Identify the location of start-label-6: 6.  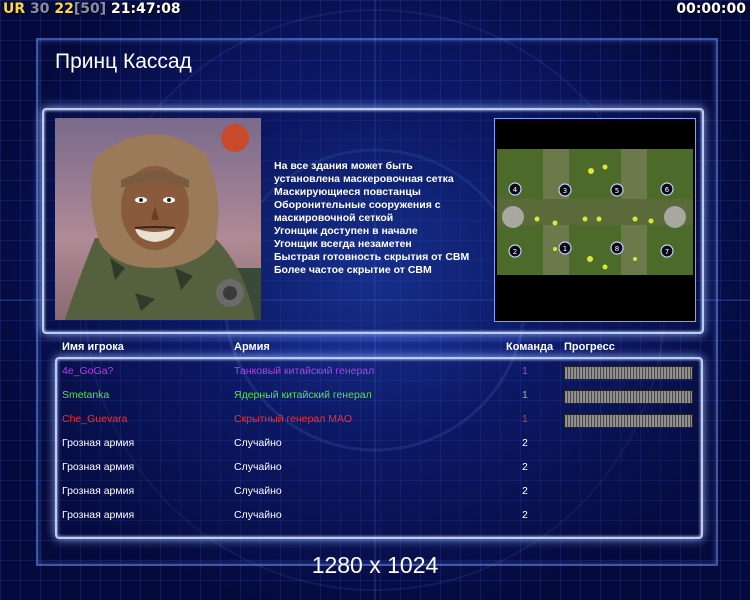
(667, 190).